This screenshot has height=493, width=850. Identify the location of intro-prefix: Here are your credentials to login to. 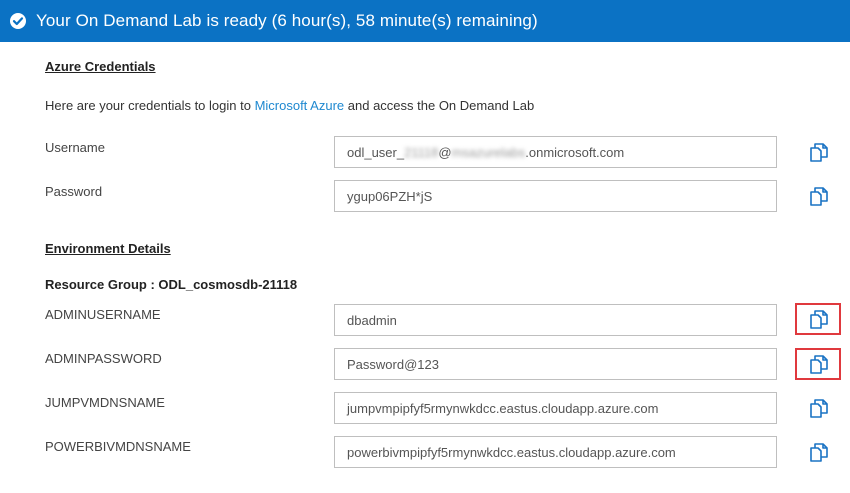
(150, 105).